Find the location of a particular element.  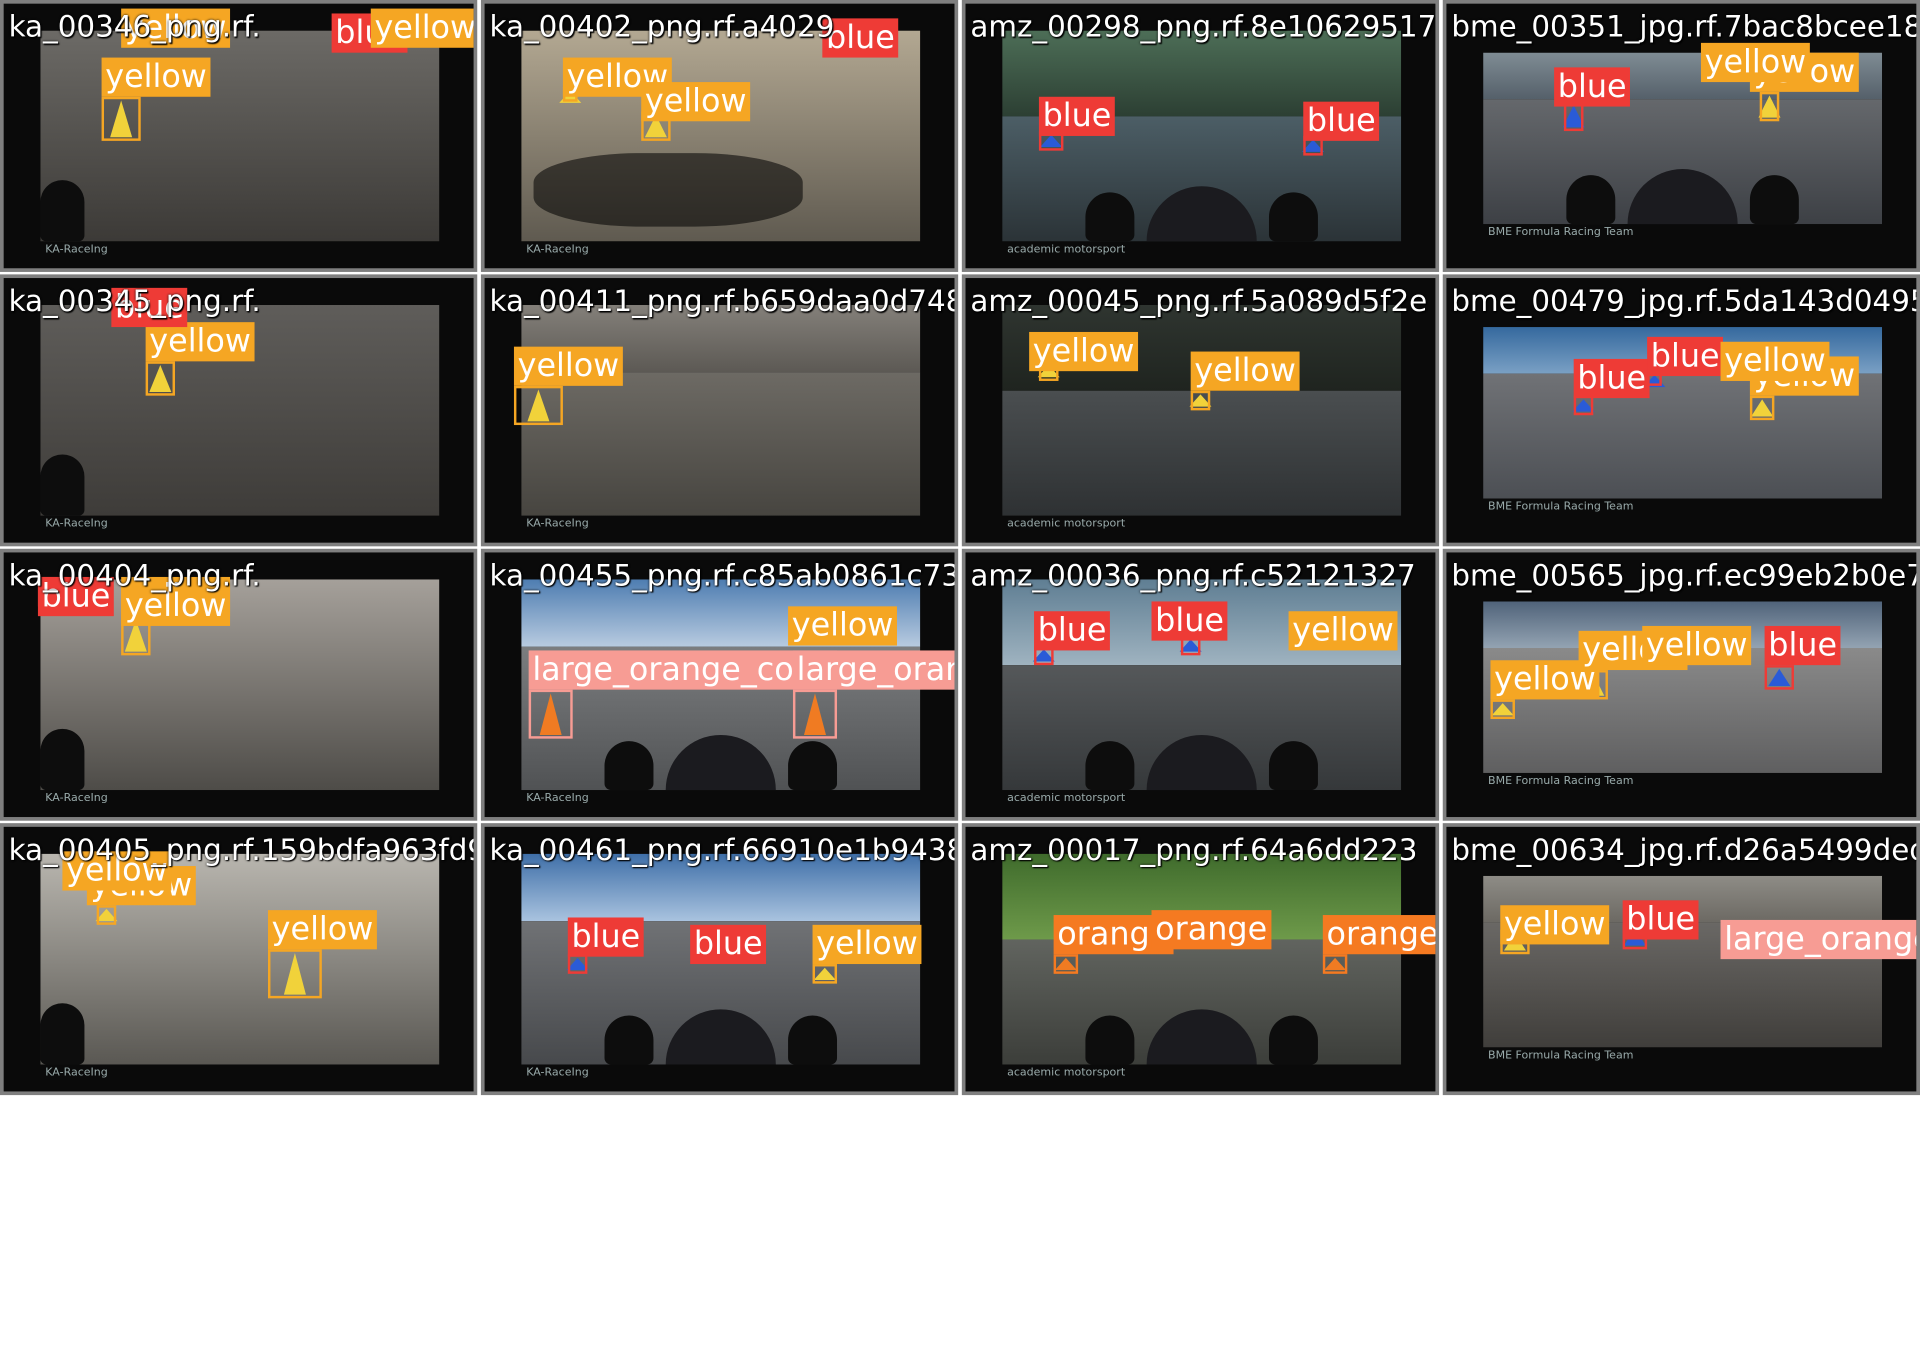

image-frame: KA-RaceIng ka_00345_png.rf. yellow blue is located at coordinates (238, 410).